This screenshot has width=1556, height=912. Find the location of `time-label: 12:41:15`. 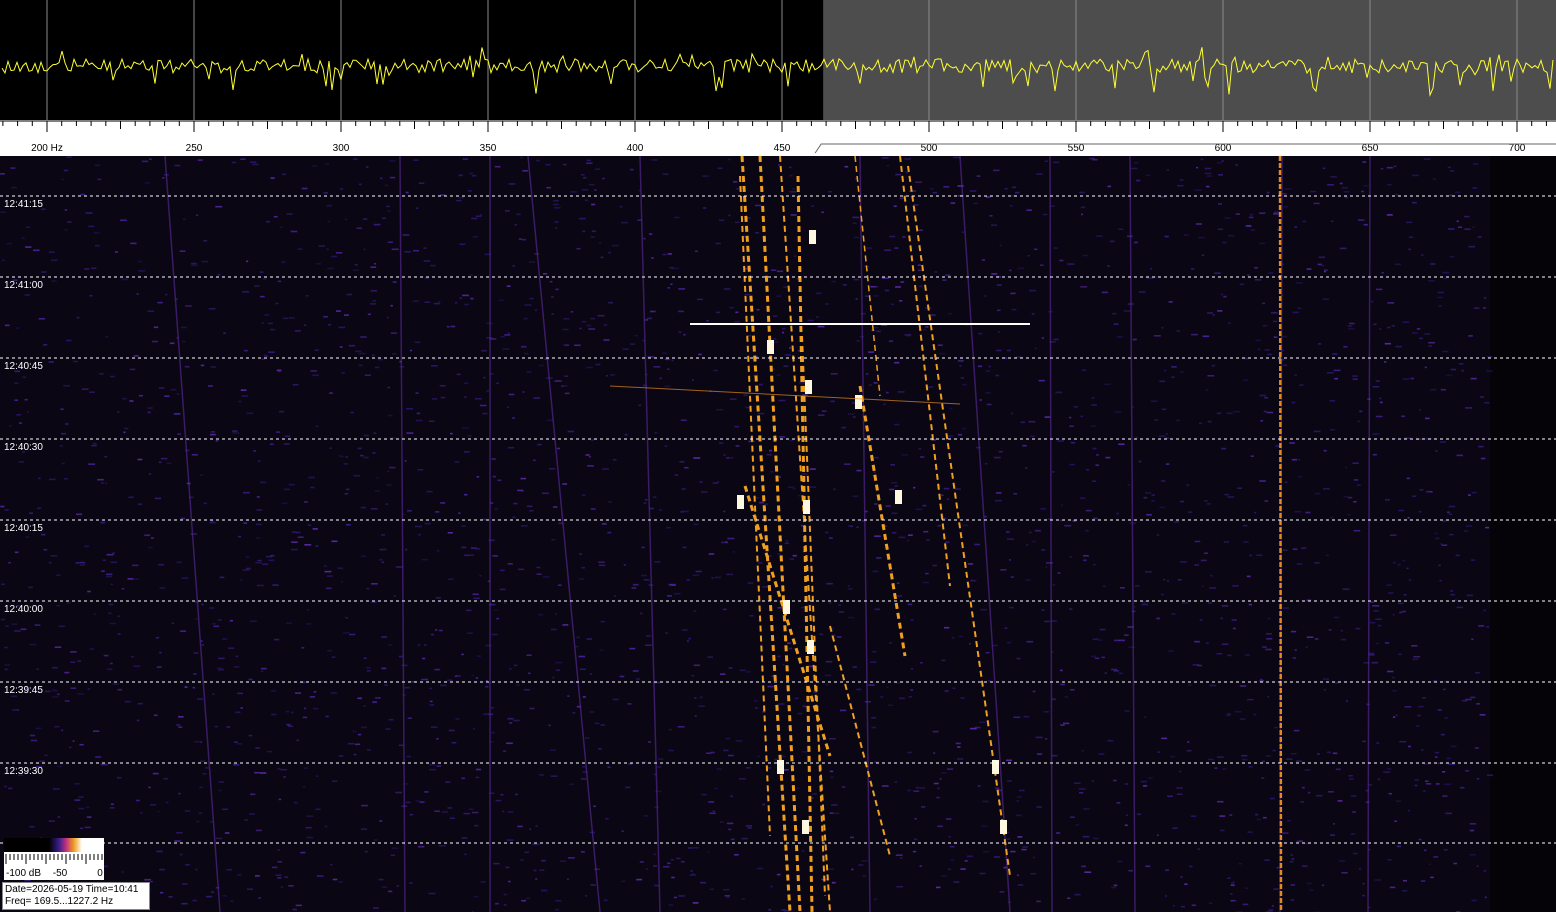

time-label: 12:41:15 is located at coordinates (23, 204).